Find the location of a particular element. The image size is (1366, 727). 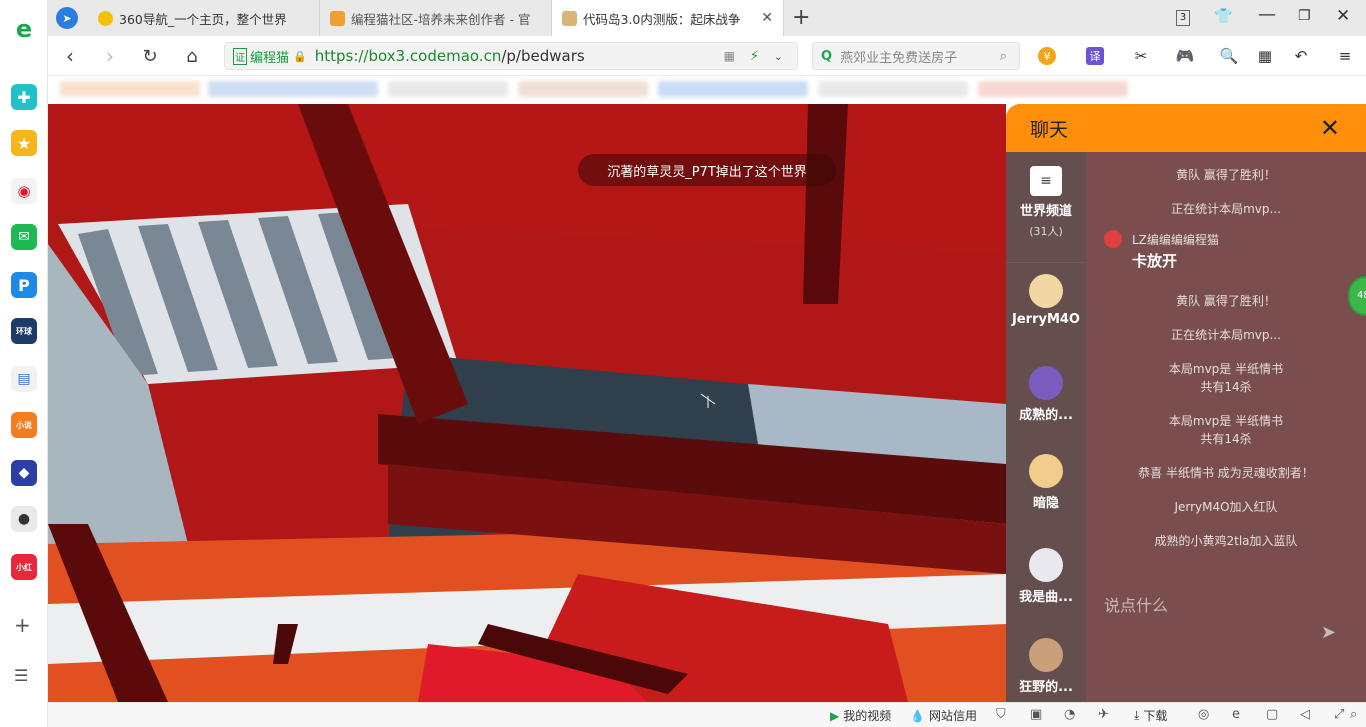

my-video-button: ▶ 我的视频 is located at coordinates (860, 715).